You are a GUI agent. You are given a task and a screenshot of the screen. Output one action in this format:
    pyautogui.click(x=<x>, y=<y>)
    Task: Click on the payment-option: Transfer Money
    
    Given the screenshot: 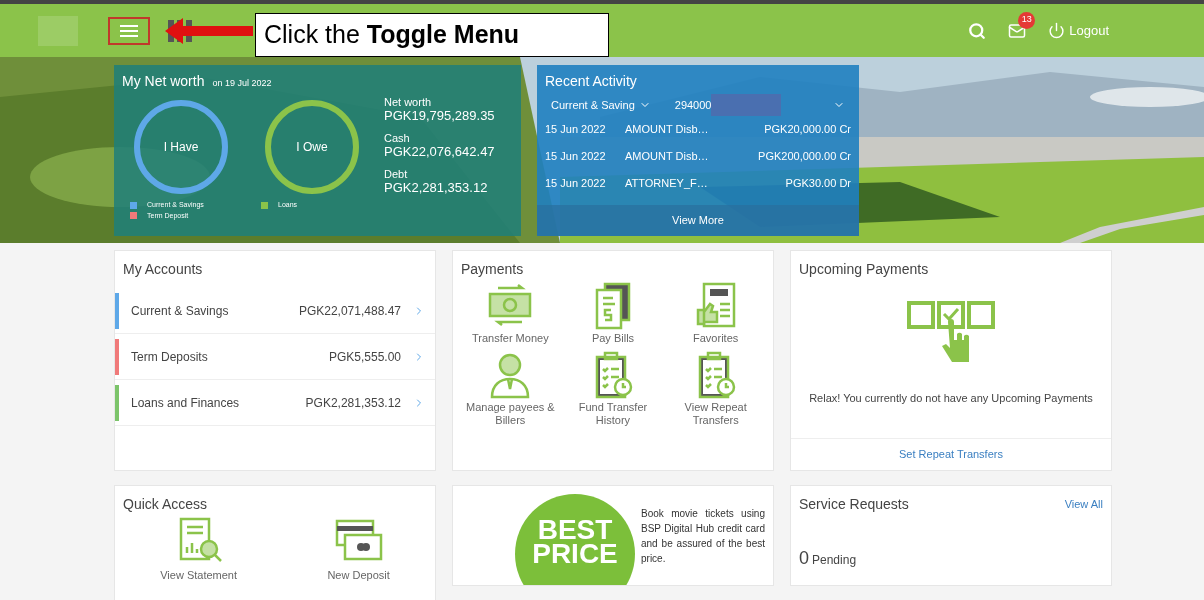 What is the action you would take?
    pyautogui.click(x=510, y=312)
    